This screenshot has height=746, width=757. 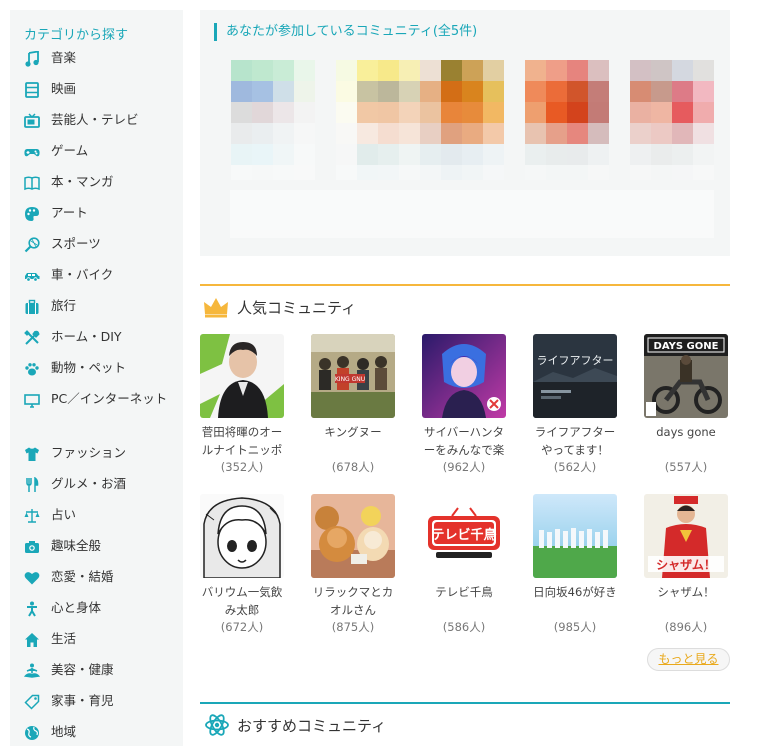 I want to click on community-member-count: (962人), so click(x=464, y=467).